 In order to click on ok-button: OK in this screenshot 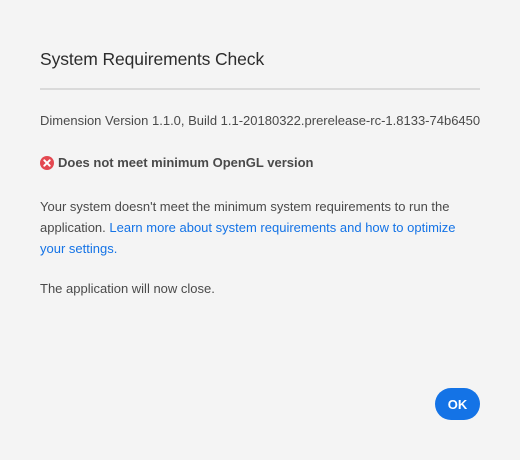, I will do `click(457, 404)`.